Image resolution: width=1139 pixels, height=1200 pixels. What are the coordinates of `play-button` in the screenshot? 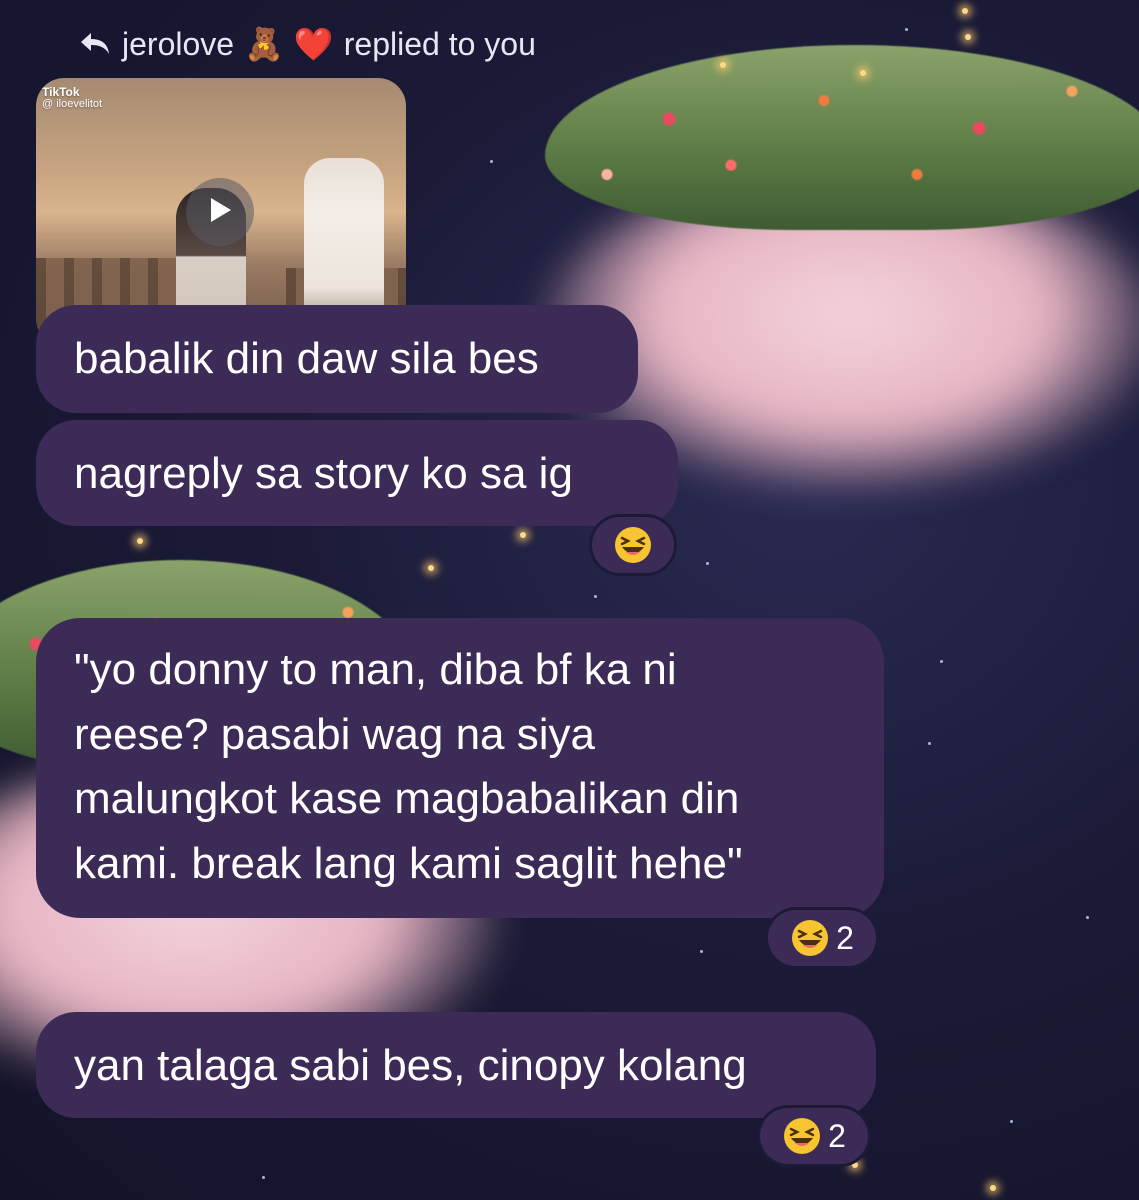 It's located at (220, 212).